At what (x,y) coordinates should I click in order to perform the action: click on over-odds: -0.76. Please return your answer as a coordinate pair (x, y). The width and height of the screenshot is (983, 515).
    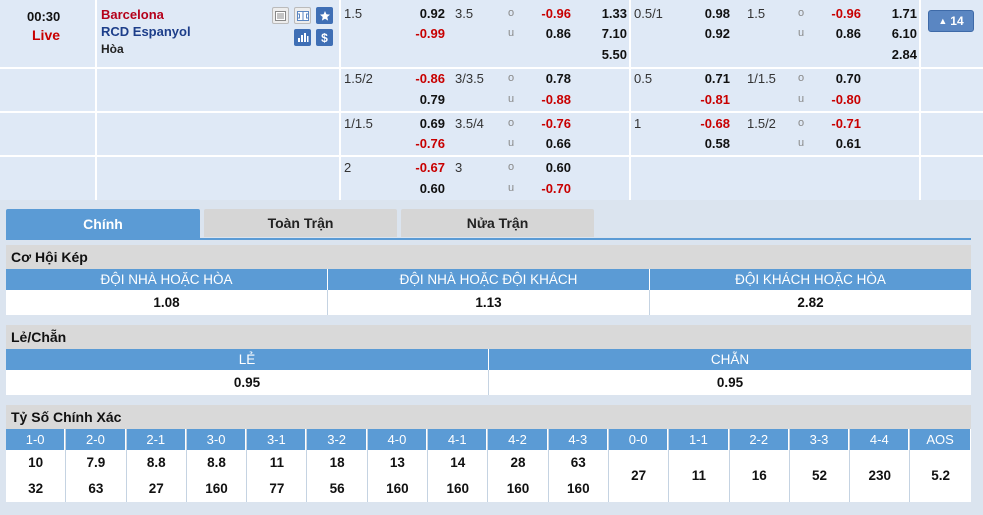
    Looking at the image, I should click on (549, 123).